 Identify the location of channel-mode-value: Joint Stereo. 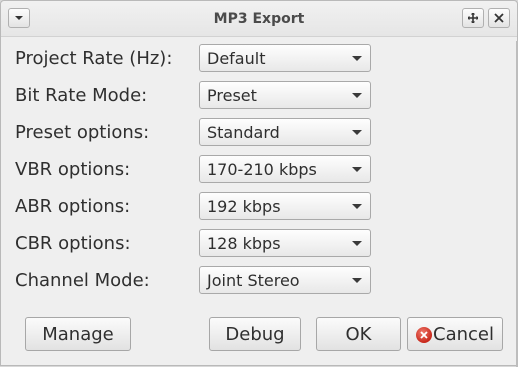
(253, 280).